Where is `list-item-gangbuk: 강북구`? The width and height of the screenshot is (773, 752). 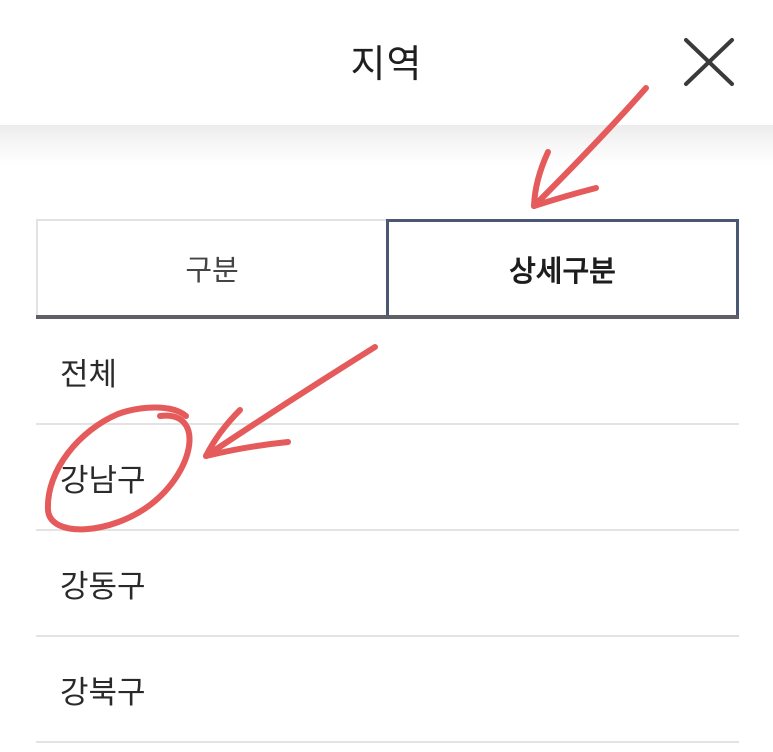 list-item-gangbuk: 강북구 is located at coordinates (387, 690).